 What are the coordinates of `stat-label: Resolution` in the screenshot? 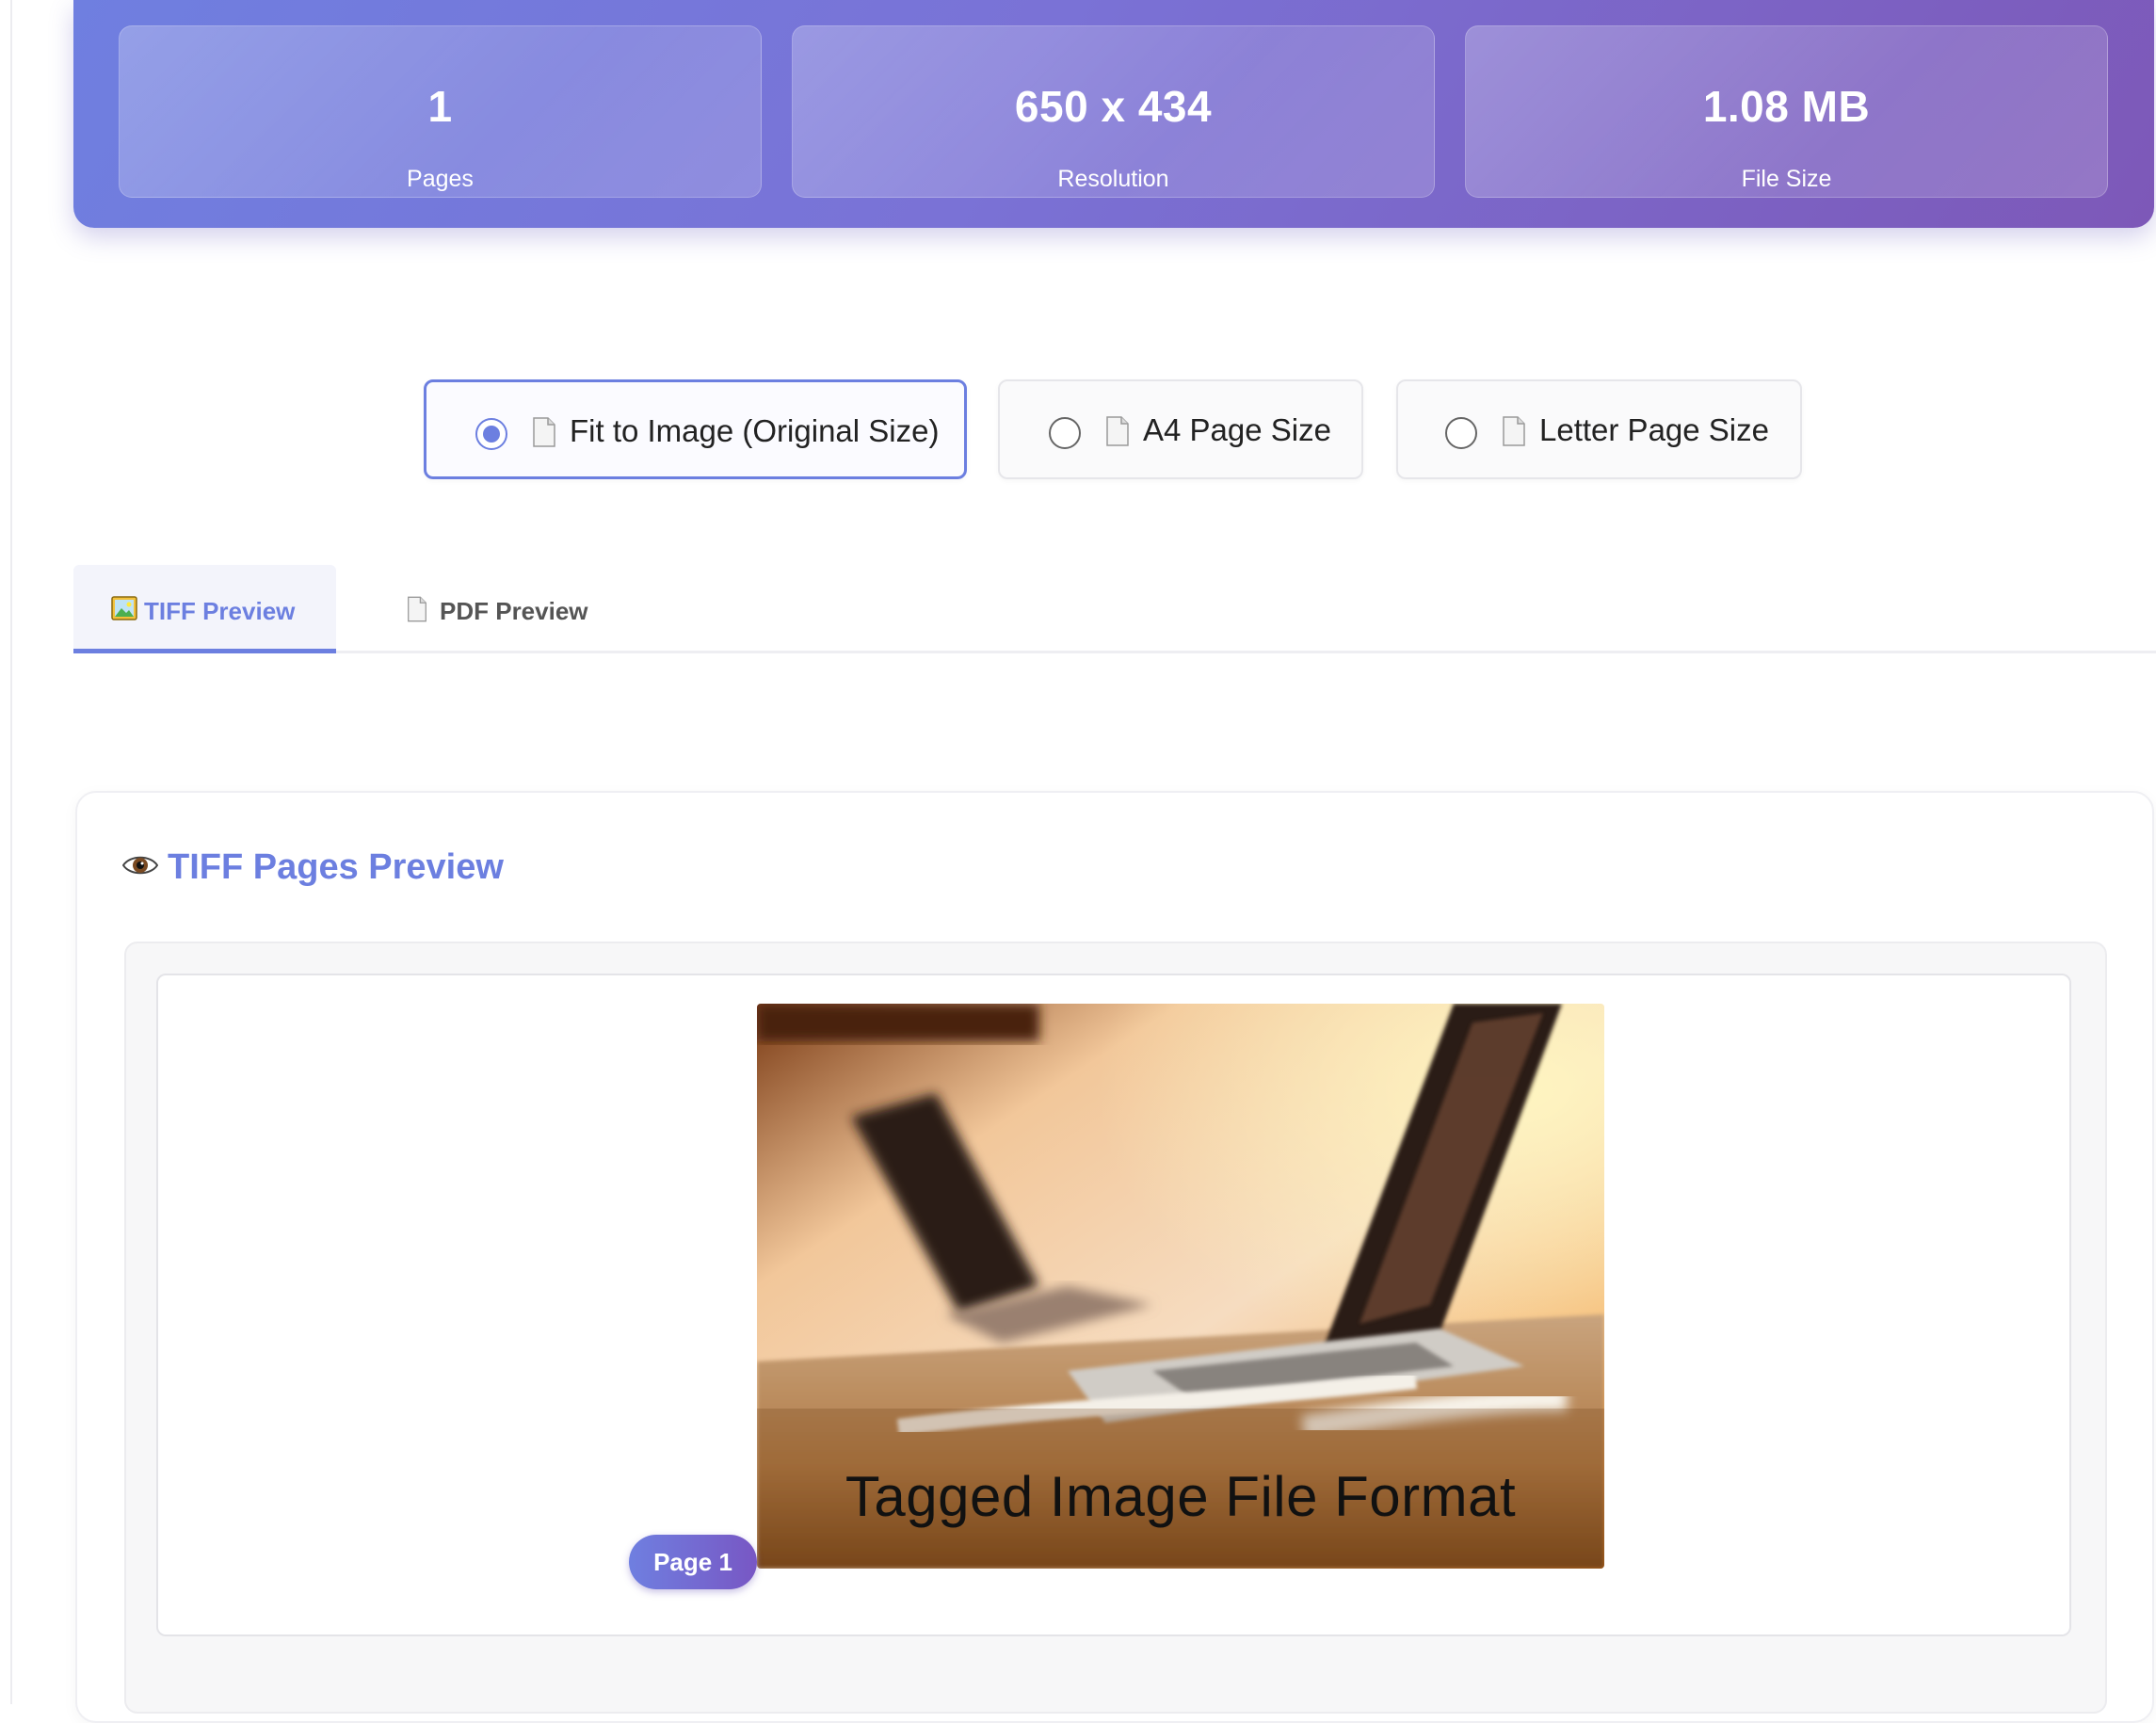 It's located at (1113, 179).